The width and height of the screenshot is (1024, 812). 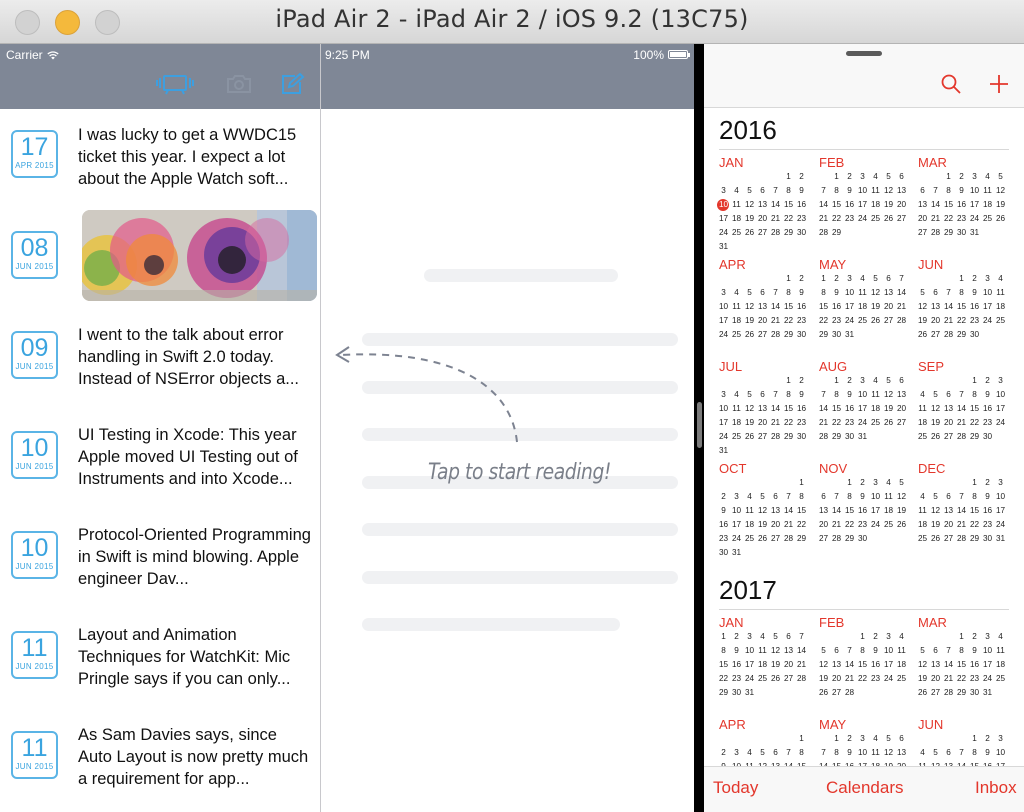 What do you see at coordinates (762, 651) in the screenshot?
I see `day-cell: 11` at bounding box center [762, 651].